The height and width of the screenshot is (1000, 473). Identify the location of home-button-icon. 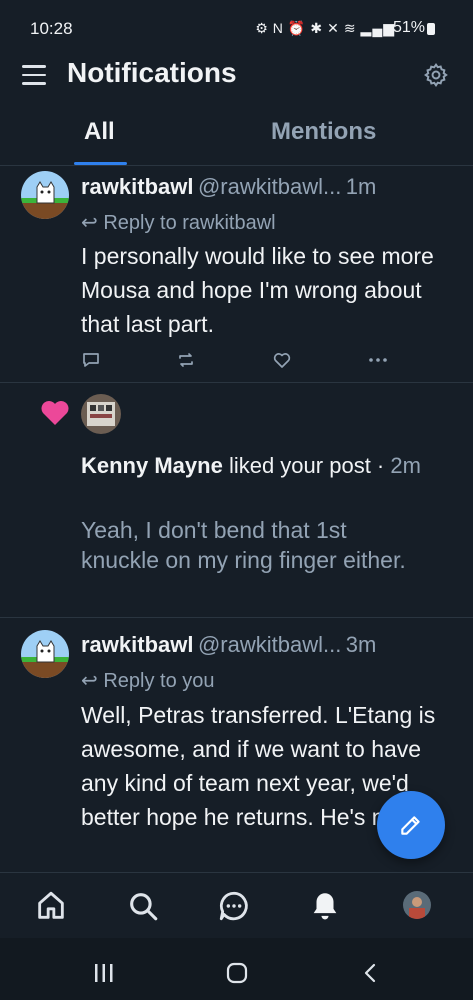
(237, 973).